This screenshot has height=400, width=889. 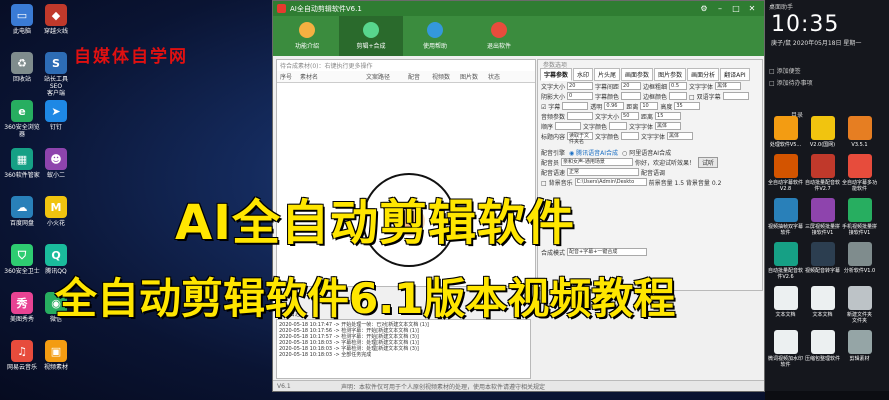 What do you see at coordinates (593, 152) in the screenshot?
I see `voice-tencent-radio: ◉ 腾讯语音AI合成` at bounding box center [593, 152].